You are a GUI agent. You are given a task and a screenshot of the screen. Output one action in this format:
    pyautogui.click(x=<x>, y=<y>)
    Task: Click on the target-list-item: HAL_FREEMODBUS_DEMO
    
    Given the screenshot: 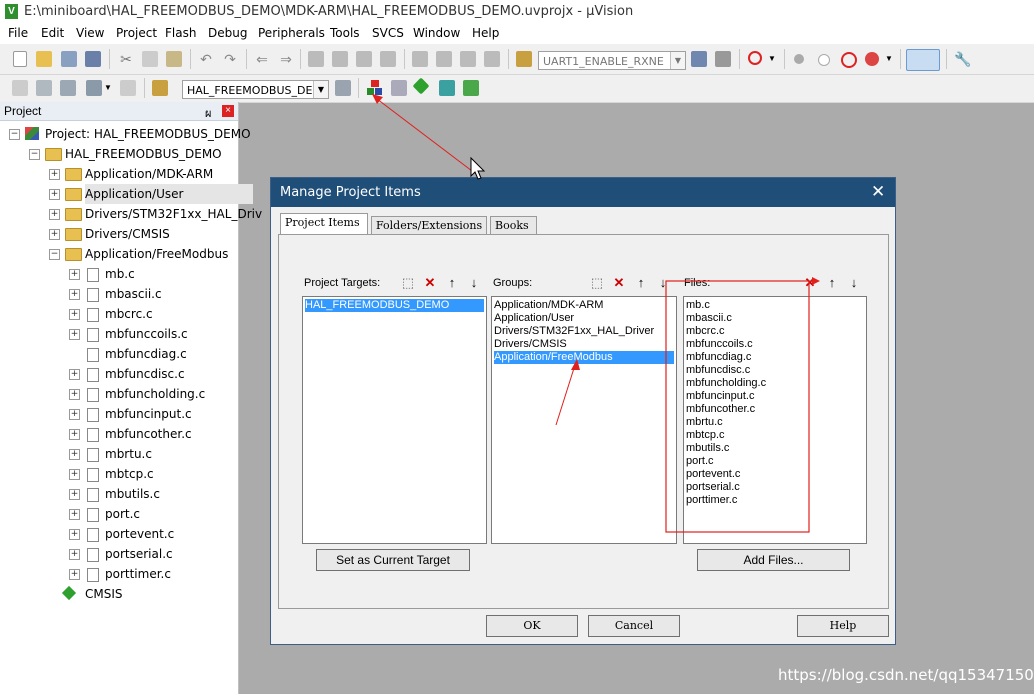 What is the action you would take?
    pyautogui.click(x=394, y=305)
    